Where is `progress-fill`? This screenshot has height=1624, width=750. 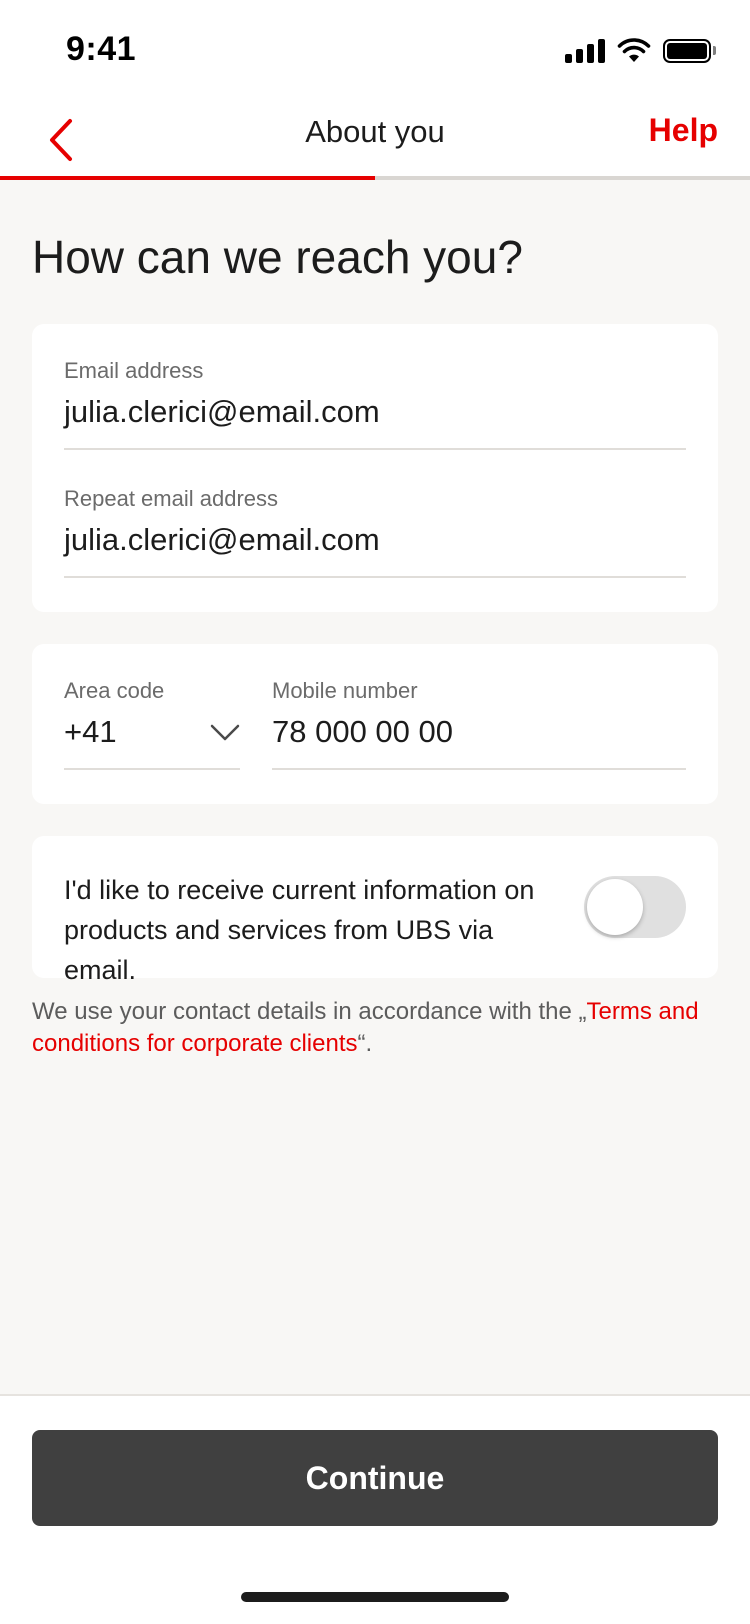 progress-fill is located at coordinates (187, 178).